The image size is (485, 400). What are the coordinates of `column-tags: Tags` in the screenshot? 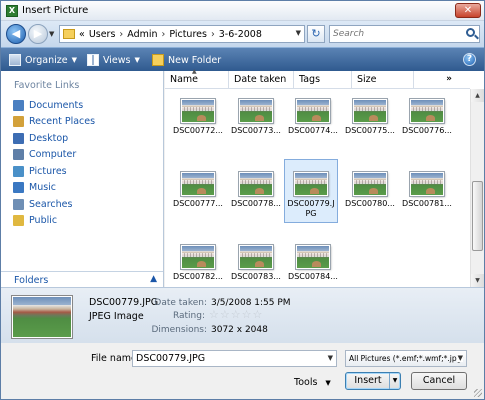 It's located at (323, 80).